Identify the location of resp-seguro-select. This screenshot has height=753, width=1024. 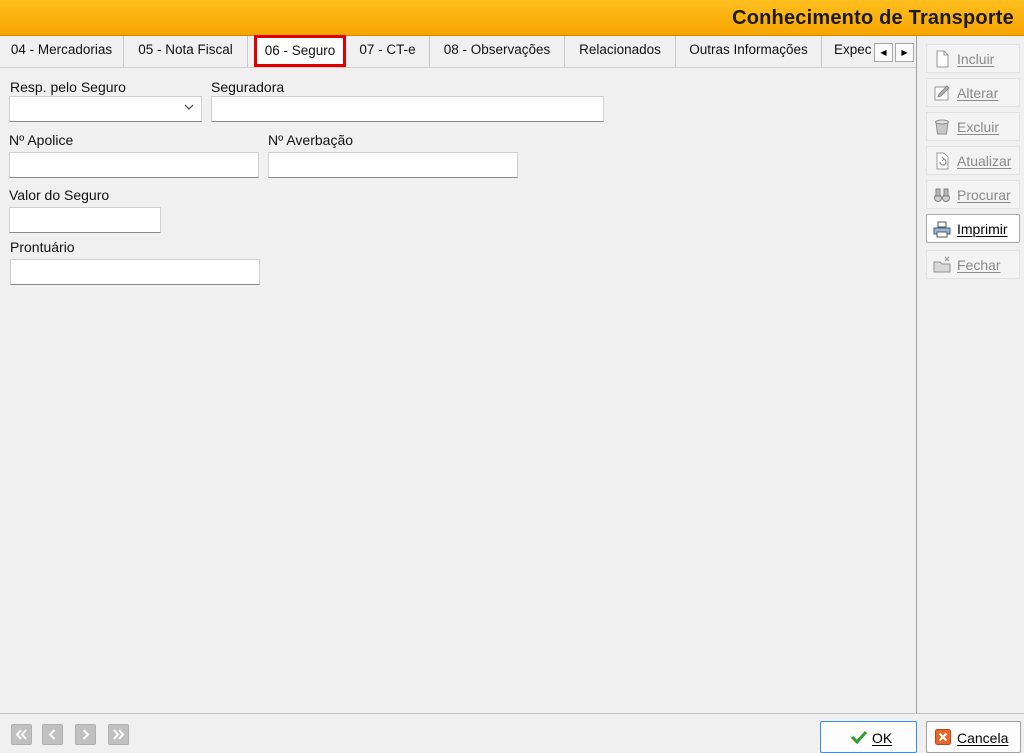
(105, 109).